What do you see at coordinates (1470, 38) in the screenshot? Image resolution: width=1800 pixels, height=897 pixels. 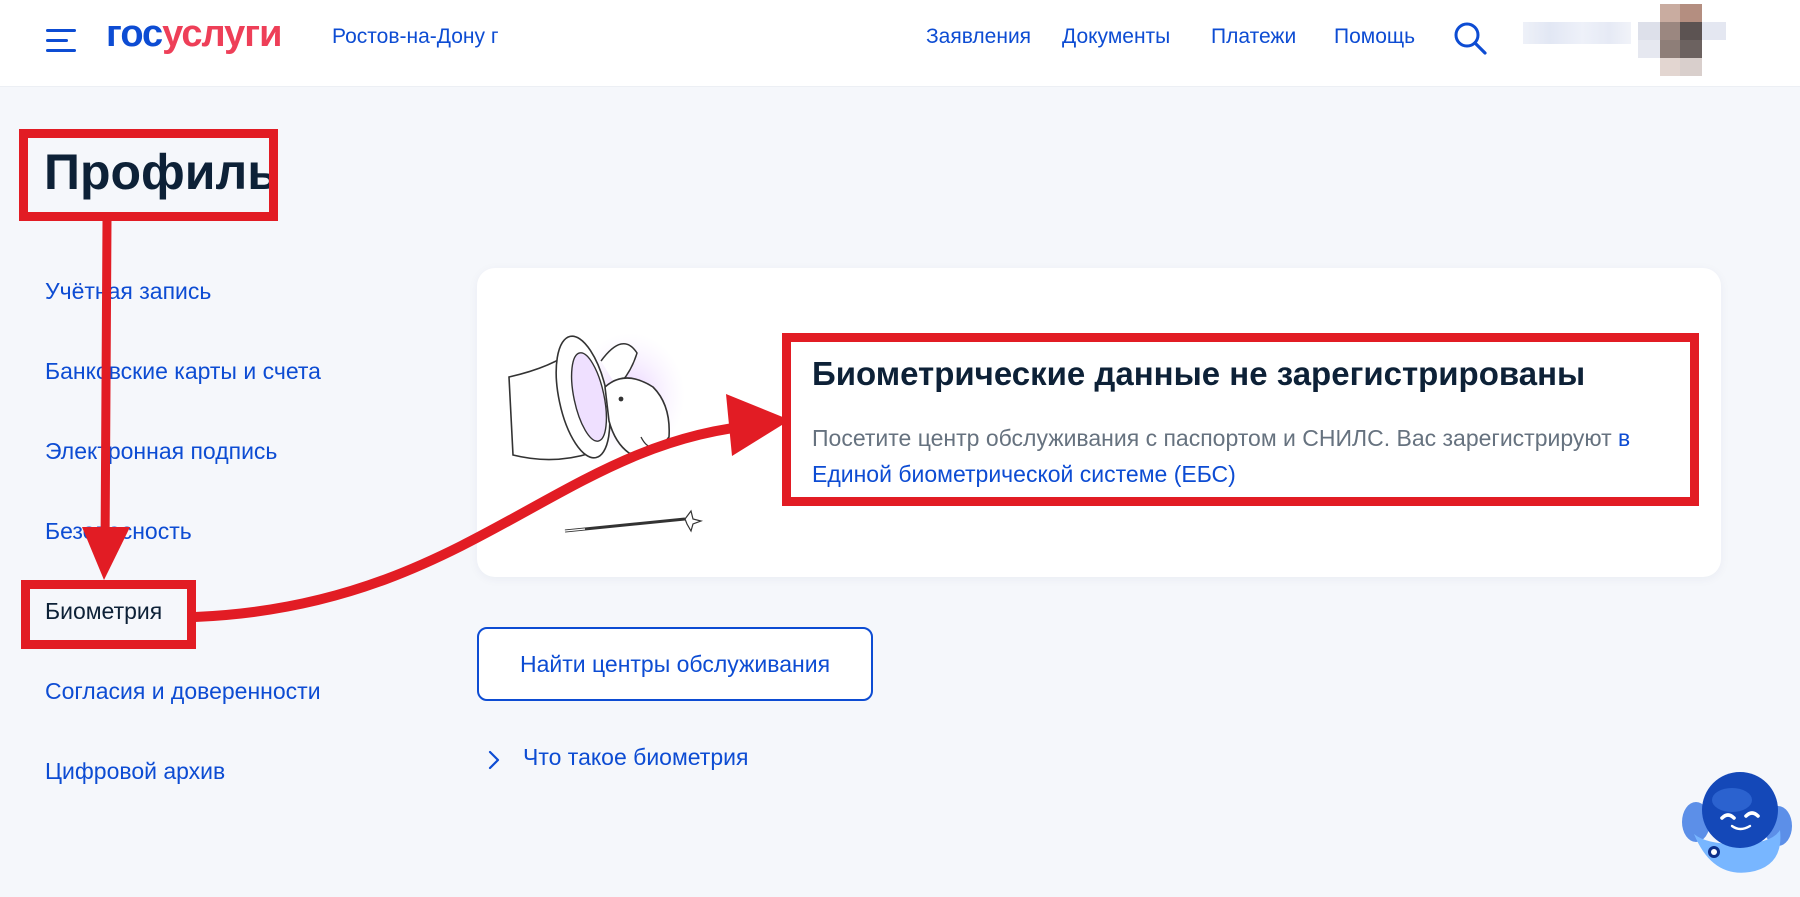 I see `search-icon` at bounding box center [1470, 38].